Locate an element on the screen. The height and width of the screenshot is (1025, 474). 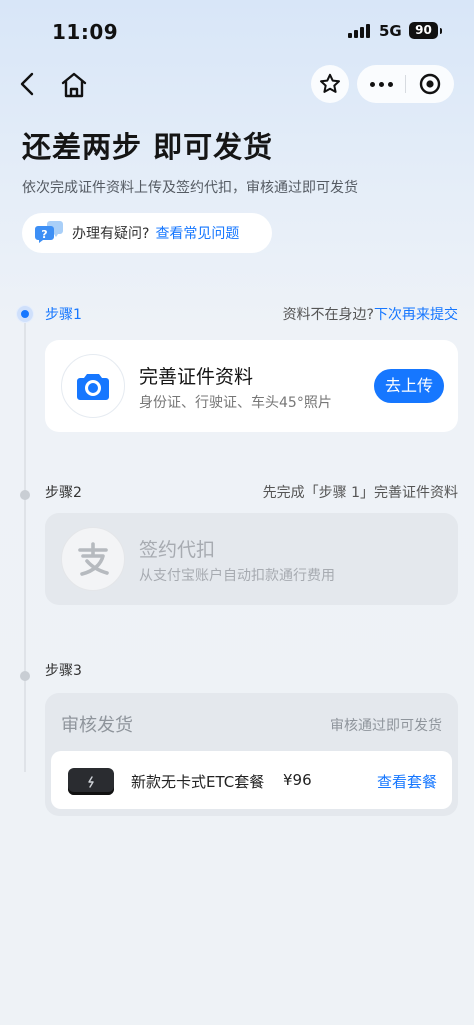
package-price: ¥96 is located at coordinates (297, 780).